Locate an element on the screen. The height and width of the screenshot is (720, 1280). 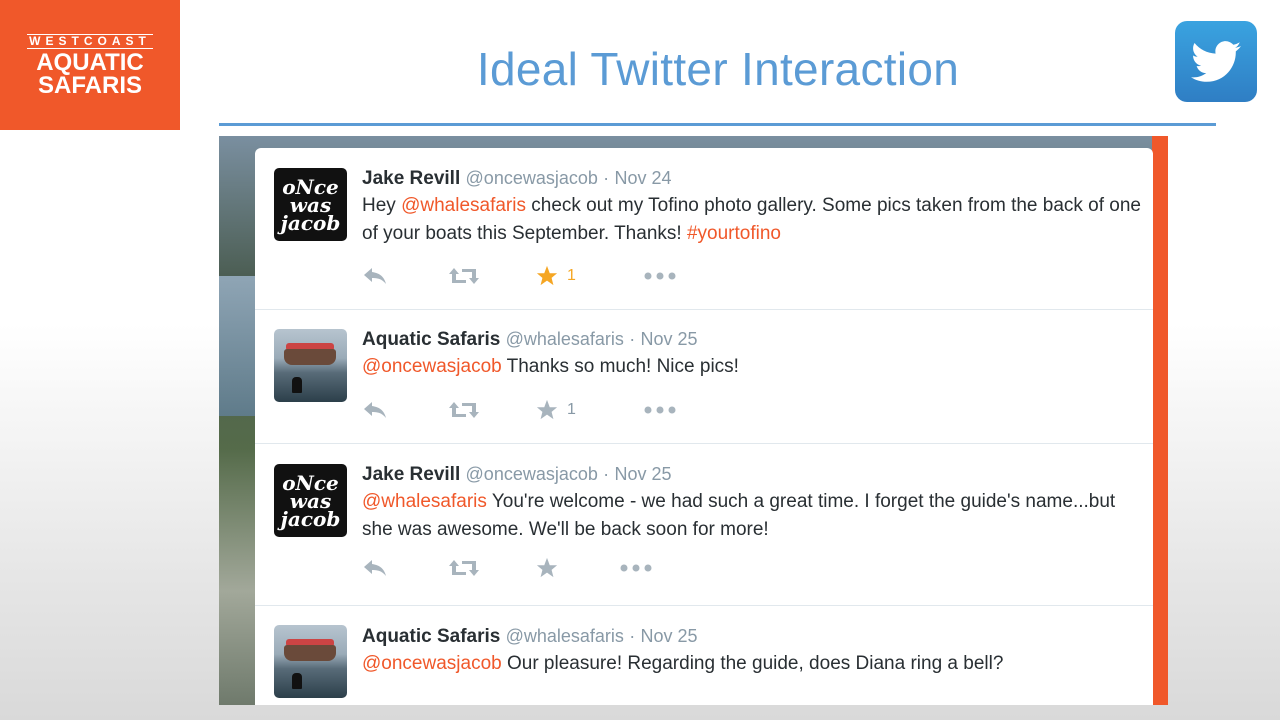
favorite-button is located at coordinates (551, 568).